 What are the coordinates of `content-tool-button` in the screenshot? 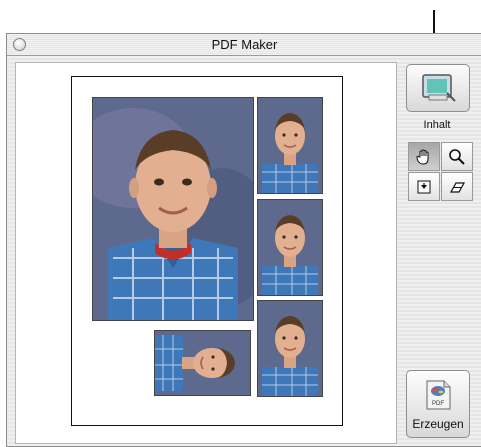 It's located at (438, 88).